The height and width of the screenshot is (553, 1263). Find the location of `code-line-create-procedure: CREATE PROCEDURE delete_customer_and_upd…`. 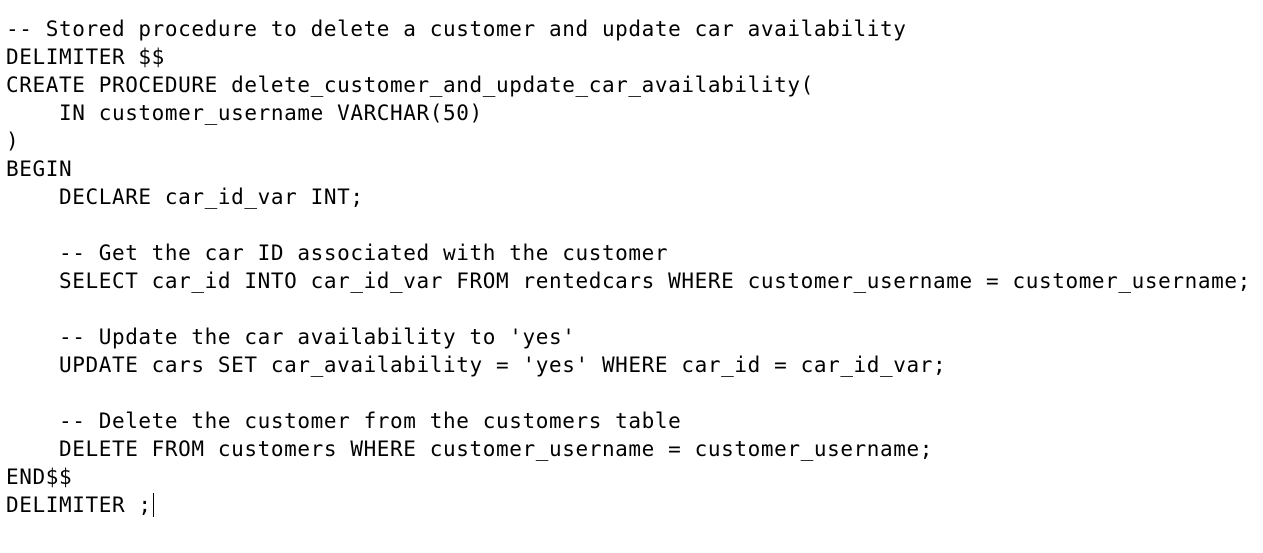

code-line-create-procedure: CREATE PROCEDURE delete_customer_and_upd… is located at coordinates (410, 85).